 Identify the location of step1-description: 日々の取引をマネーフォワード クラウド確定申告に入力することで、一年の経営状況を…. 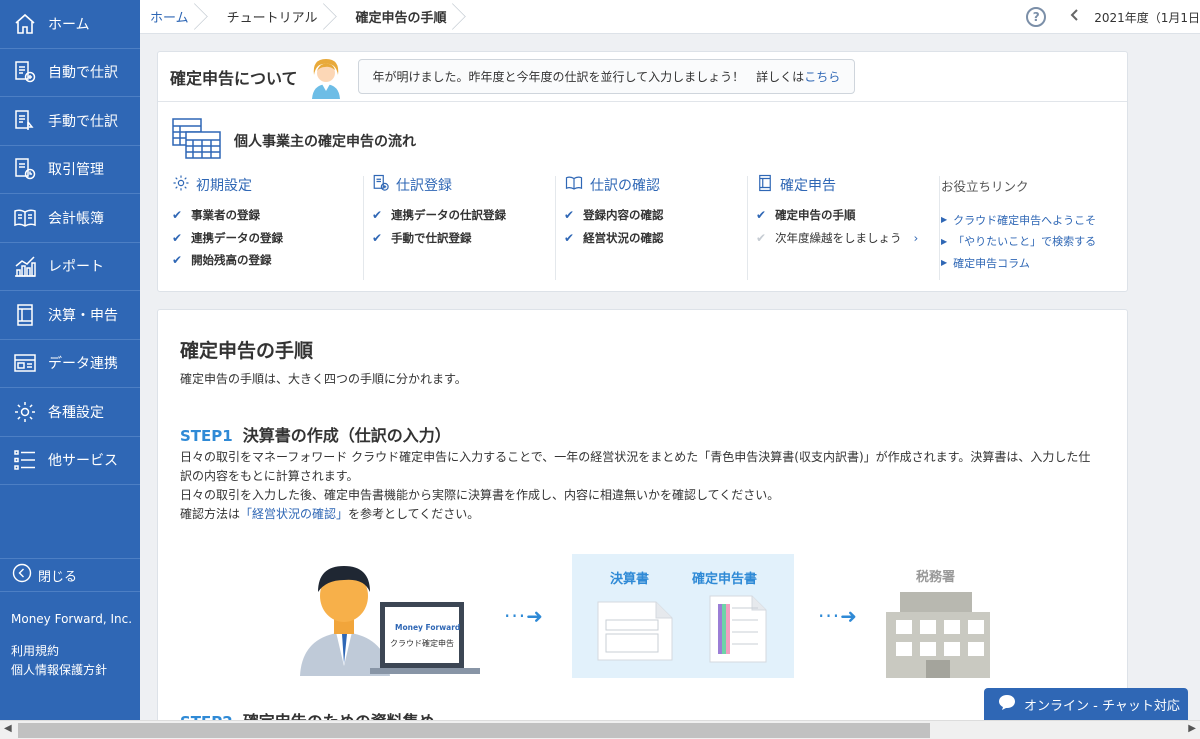
(640, 486).